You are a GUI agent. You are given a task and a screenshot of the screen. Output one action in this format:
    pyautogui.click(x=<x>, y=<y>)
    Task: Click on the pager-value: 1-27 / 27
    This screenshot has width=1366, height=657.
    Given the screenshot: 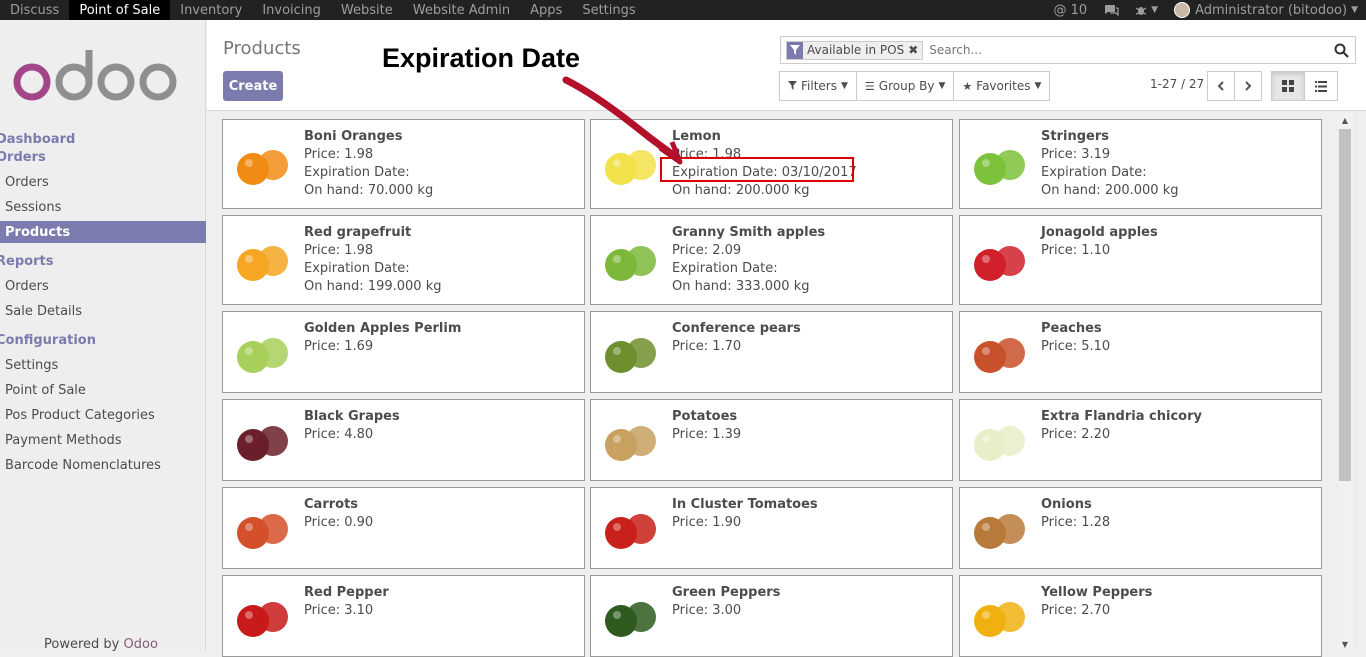 What is the action you would take?
    pyautogui.click(x=1177, y=84)
    